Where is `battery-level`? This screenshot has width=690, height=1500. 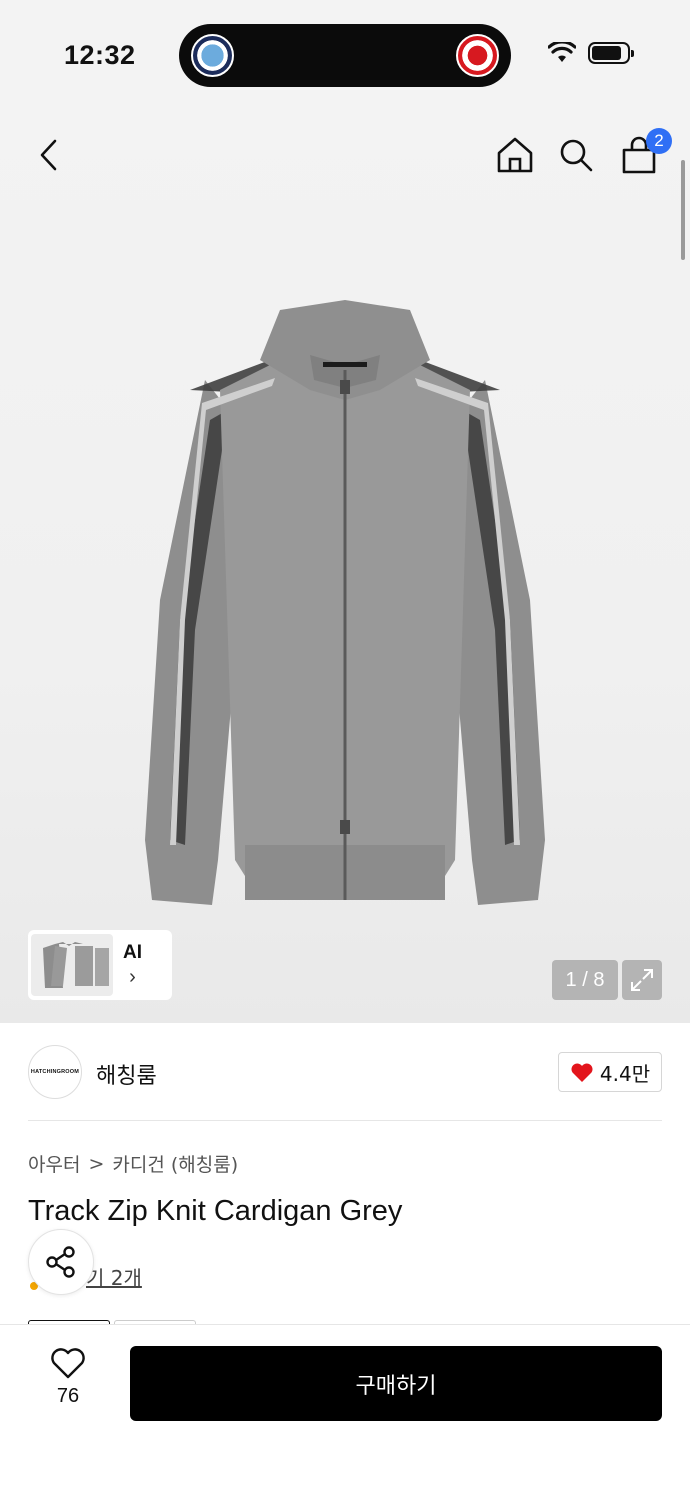 battery-level is located at coordinates (606, 53).